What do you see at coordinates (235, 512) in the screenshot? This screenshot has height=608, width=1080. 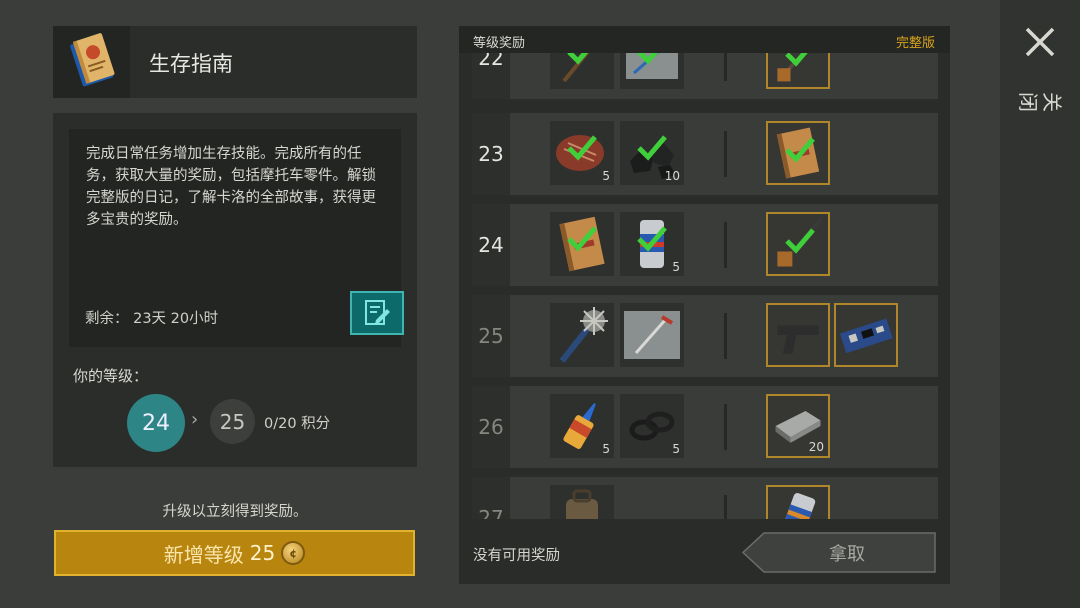 I see `upgrade-hint: 升级以立刻得到奖励。` at bounding box center [235, 512].